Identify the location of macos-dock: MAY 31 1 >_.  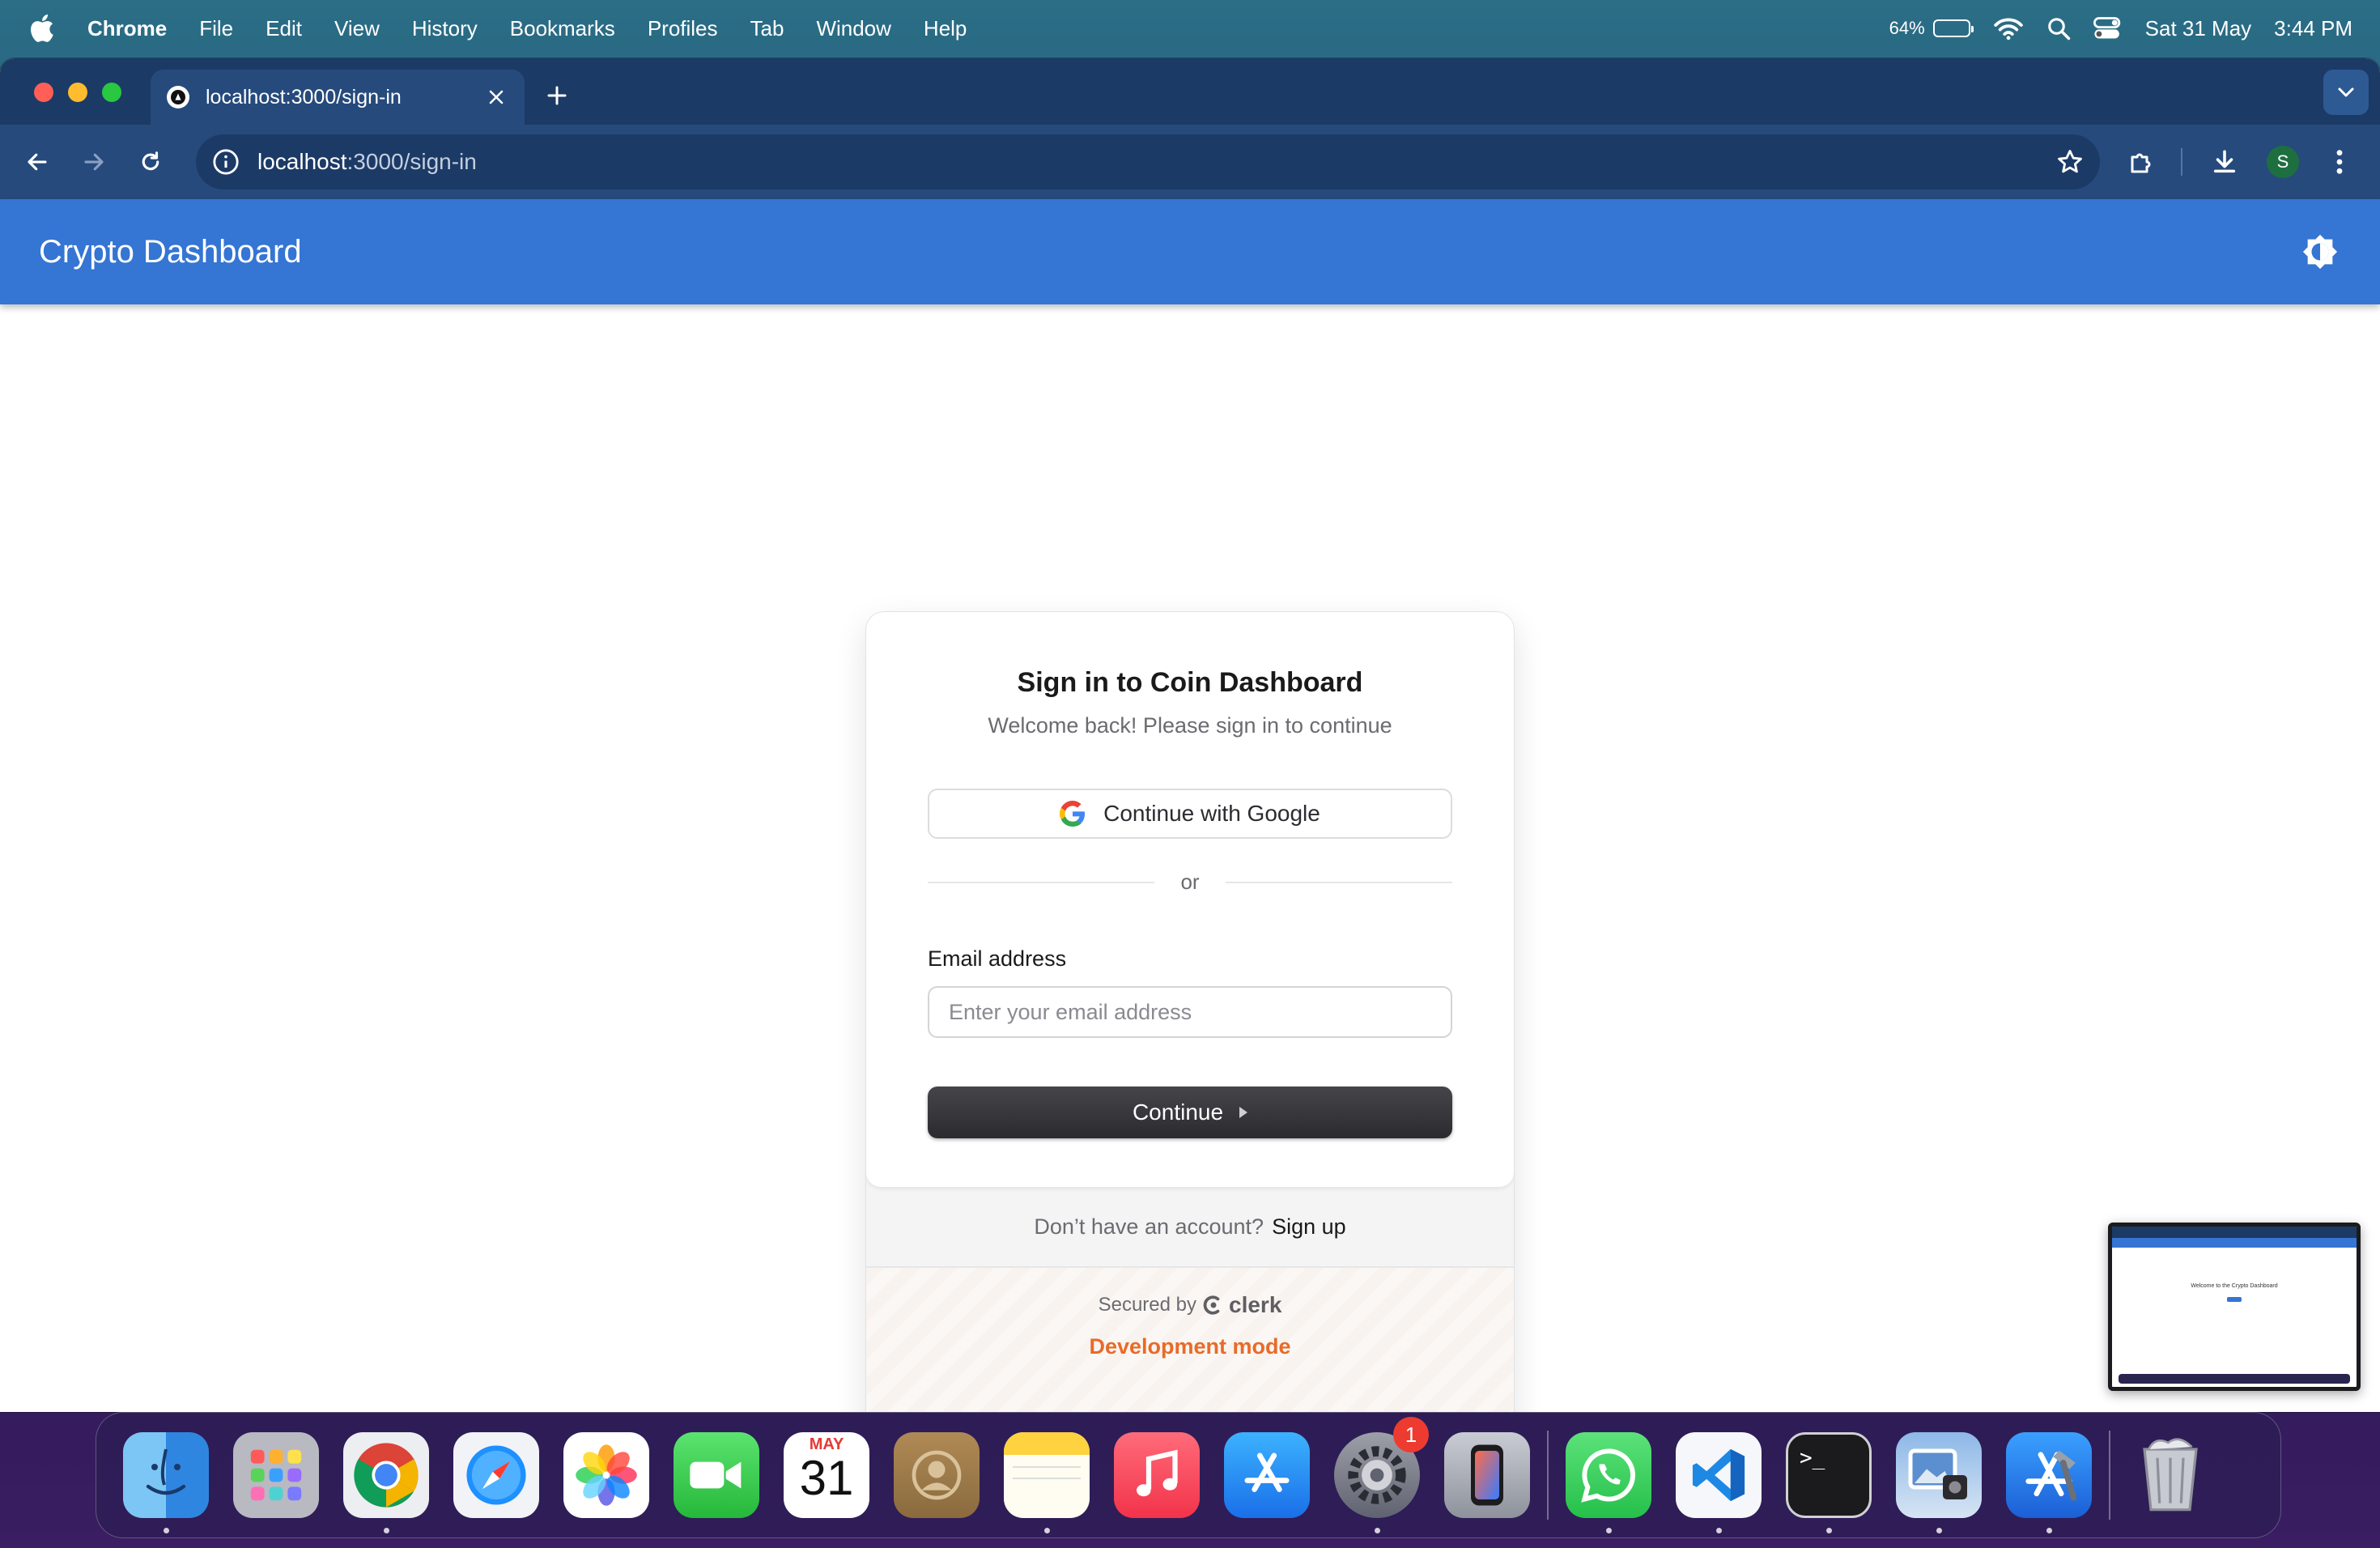
(1188, 1475).